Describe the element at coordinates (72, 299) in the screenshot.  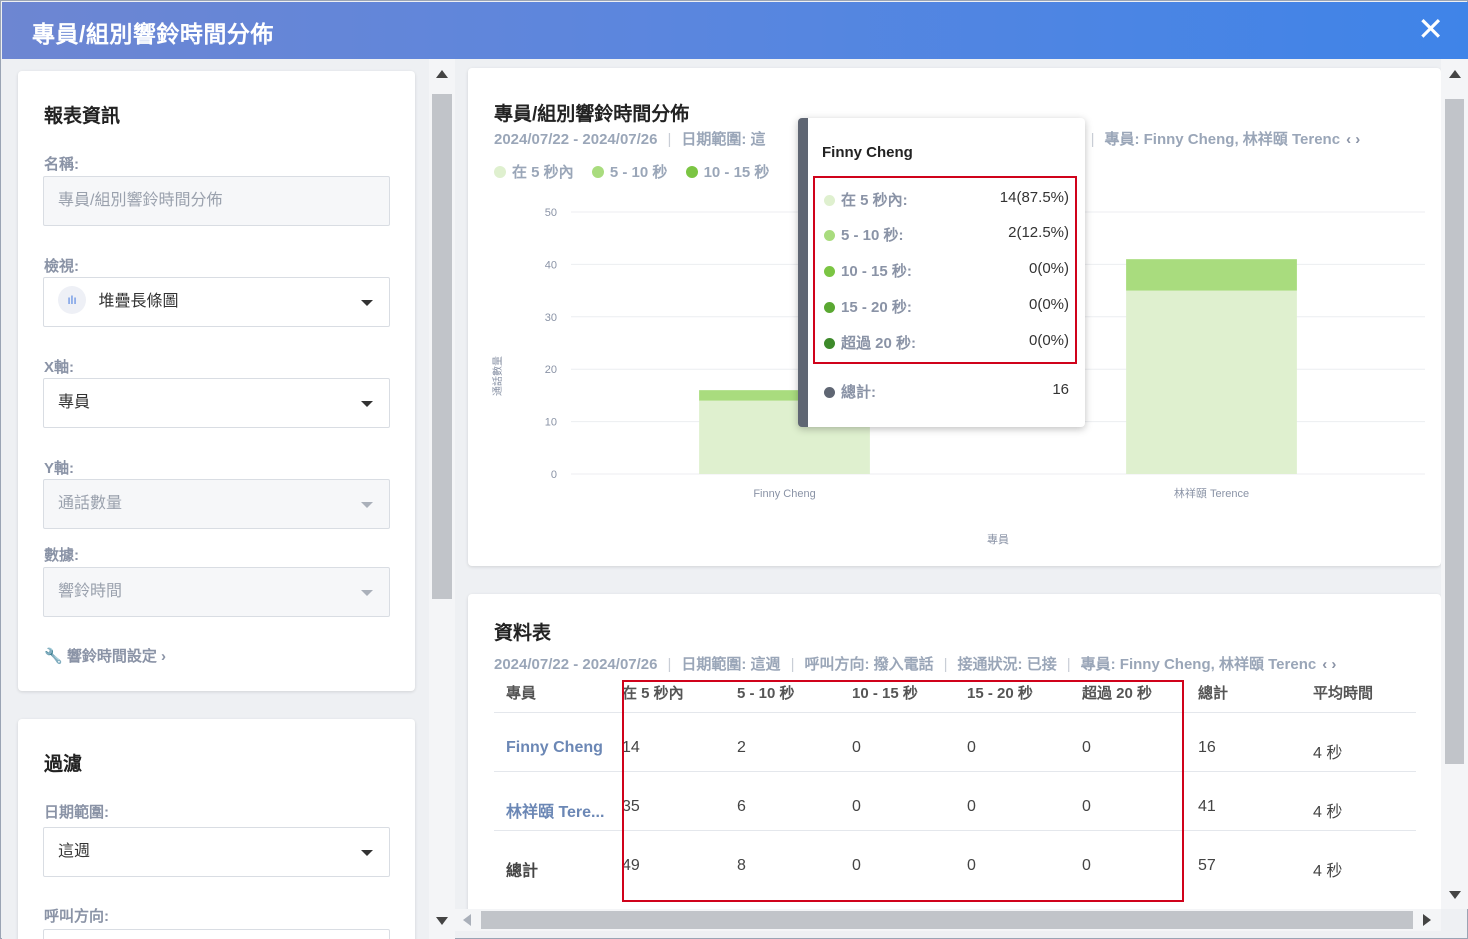
I see `bar-chart-icon: ılı` at that location.